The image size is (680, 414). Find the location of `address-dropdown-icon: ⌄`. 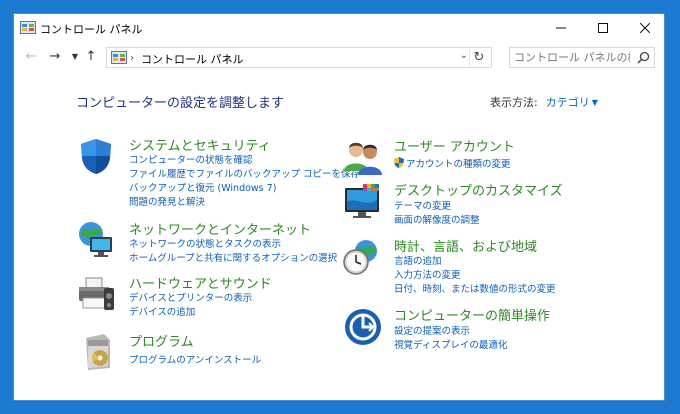

address-dropdown-icon: ⌄ is located at coordinates (464, 55).